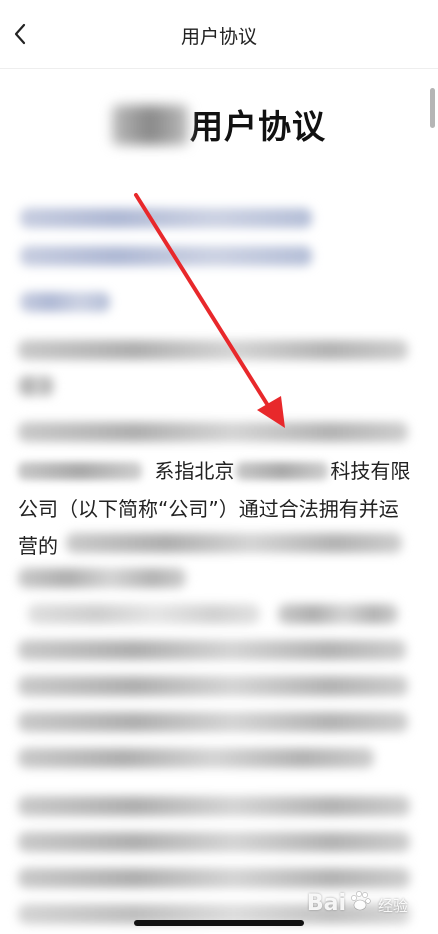  I want to click on home-indicator, so click(219, 923).